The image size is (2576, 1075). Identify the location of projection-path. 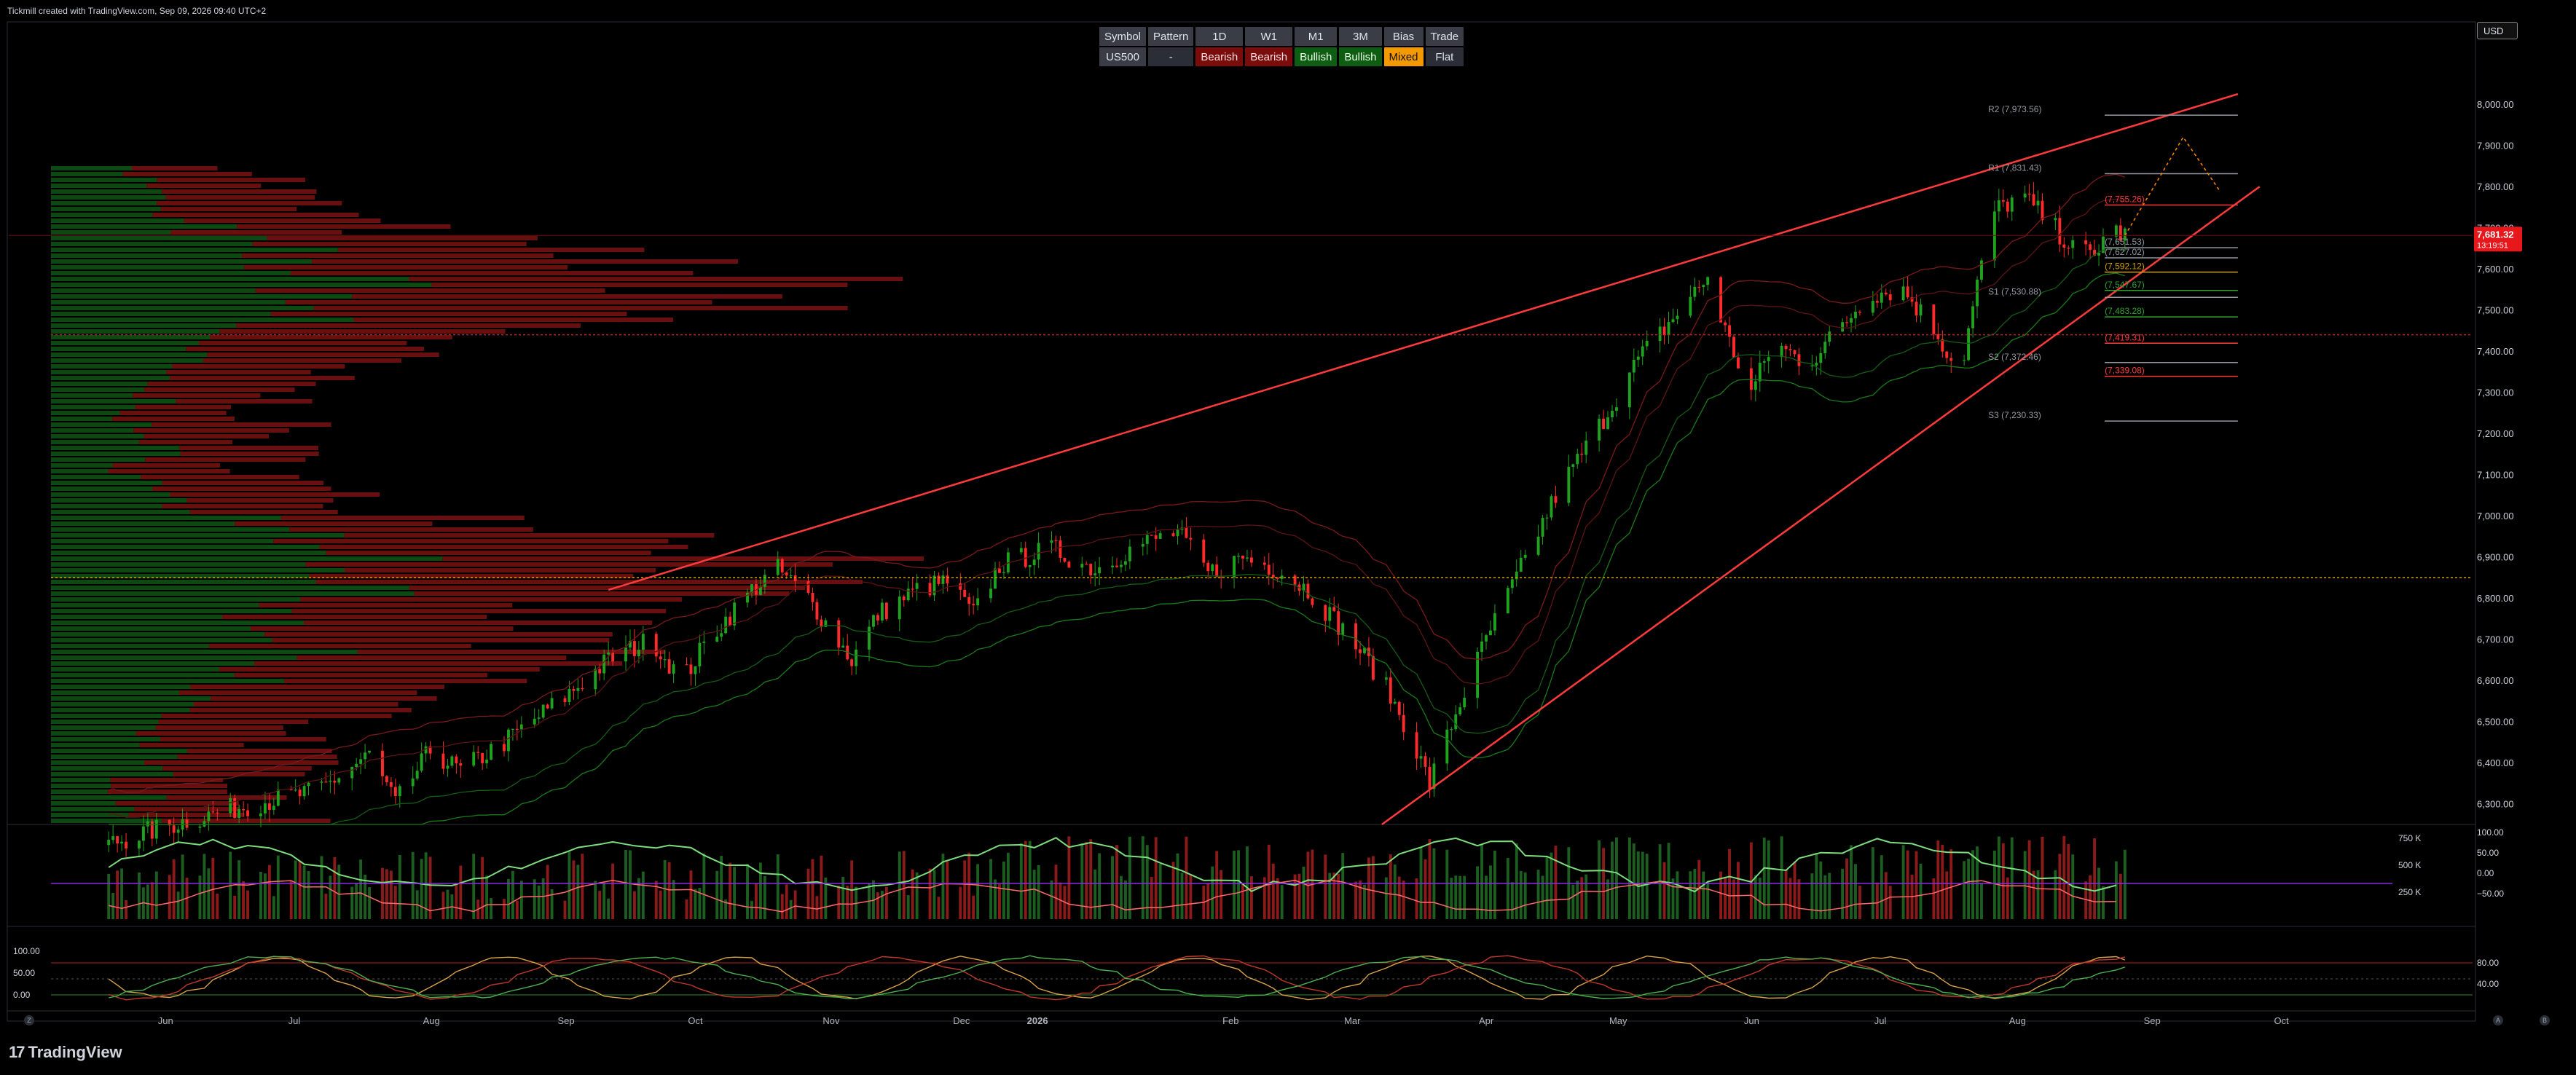
(2172, 186).